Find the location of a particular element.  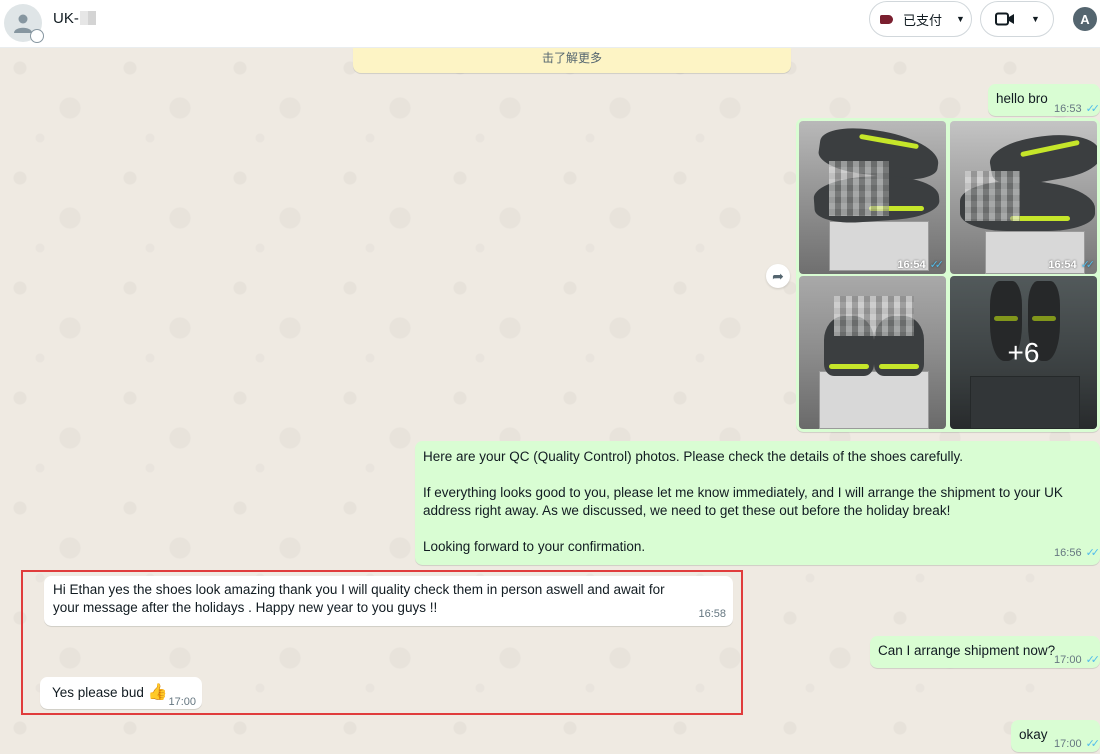

message-text-content: Yes please bud is located at coordinates (98, 692).